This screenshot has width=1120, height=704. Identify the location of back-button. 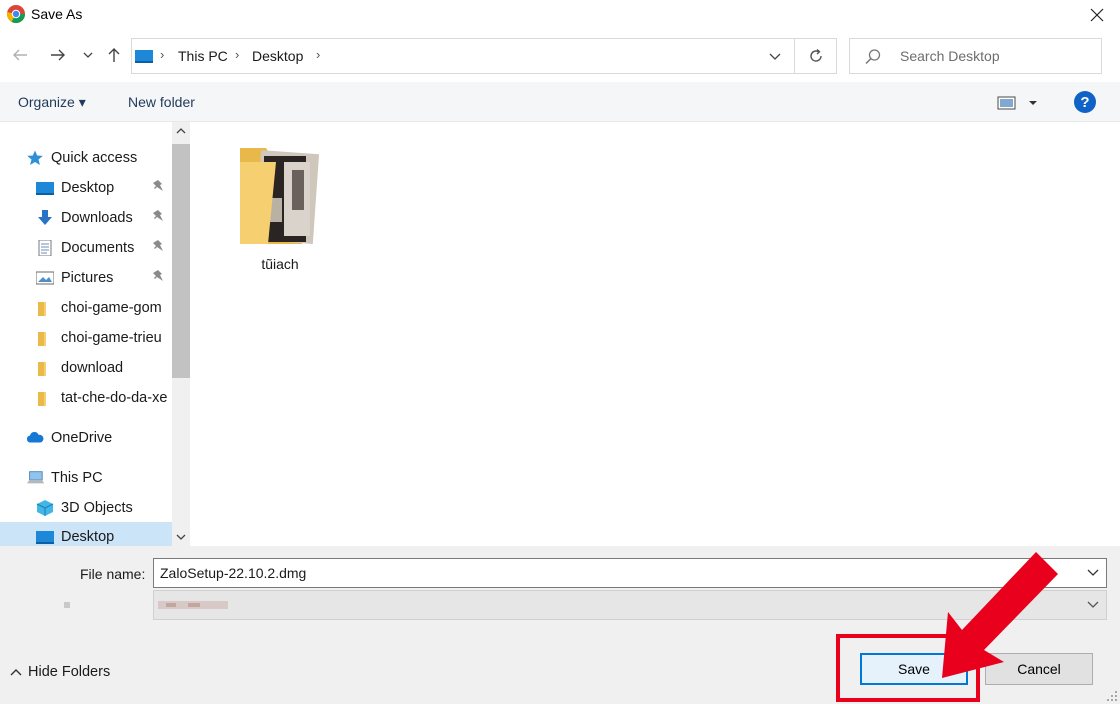
(20, 55).